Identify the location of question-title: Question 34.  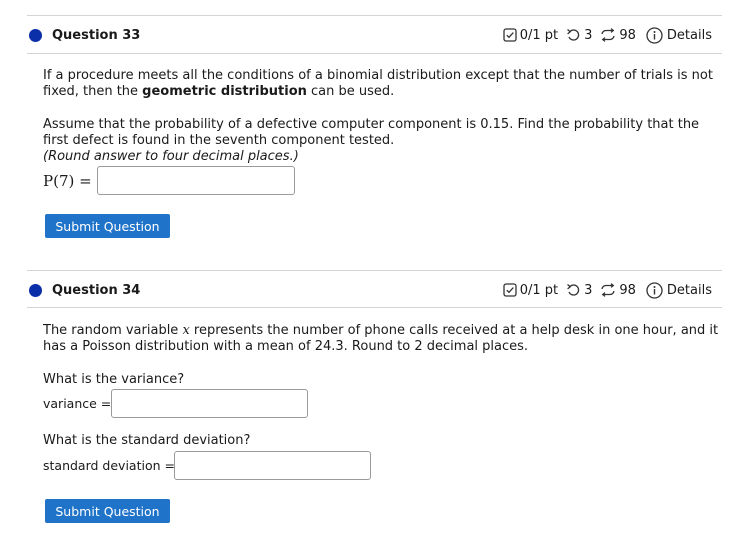
(96, 290).